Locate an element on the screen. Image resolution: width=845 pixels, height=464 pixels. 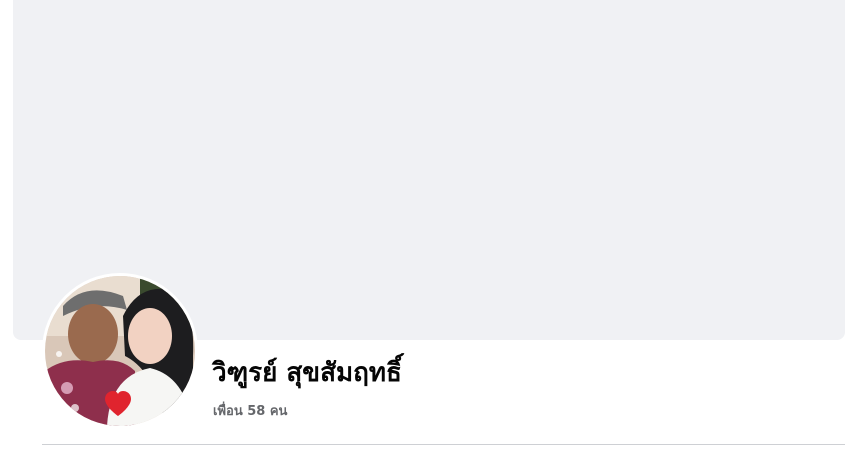
avatar is located at coordinates (120, 351).